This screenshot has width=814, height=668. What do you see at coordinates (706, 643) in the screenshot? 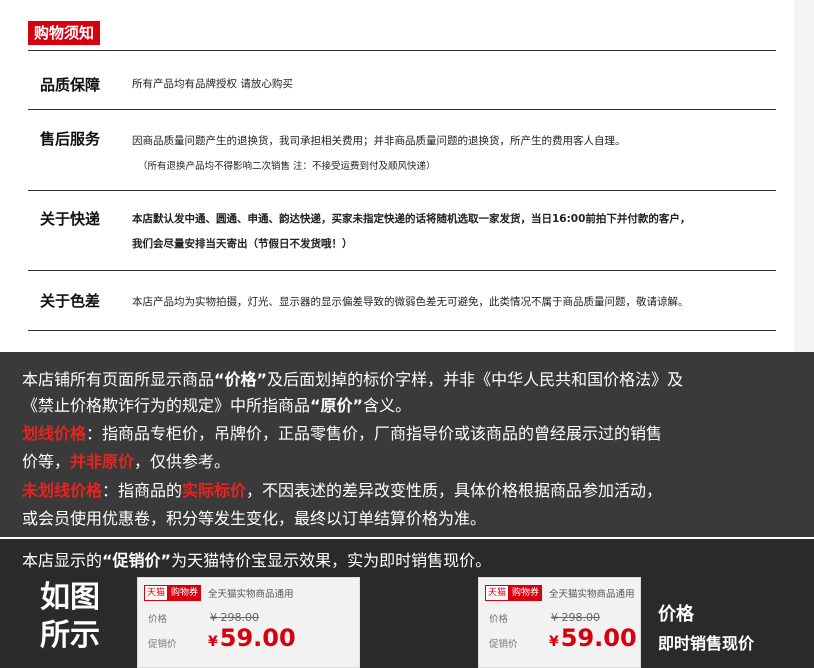
I see `promo-note-2: 即时销售现价` at bounding box center [706, 643].